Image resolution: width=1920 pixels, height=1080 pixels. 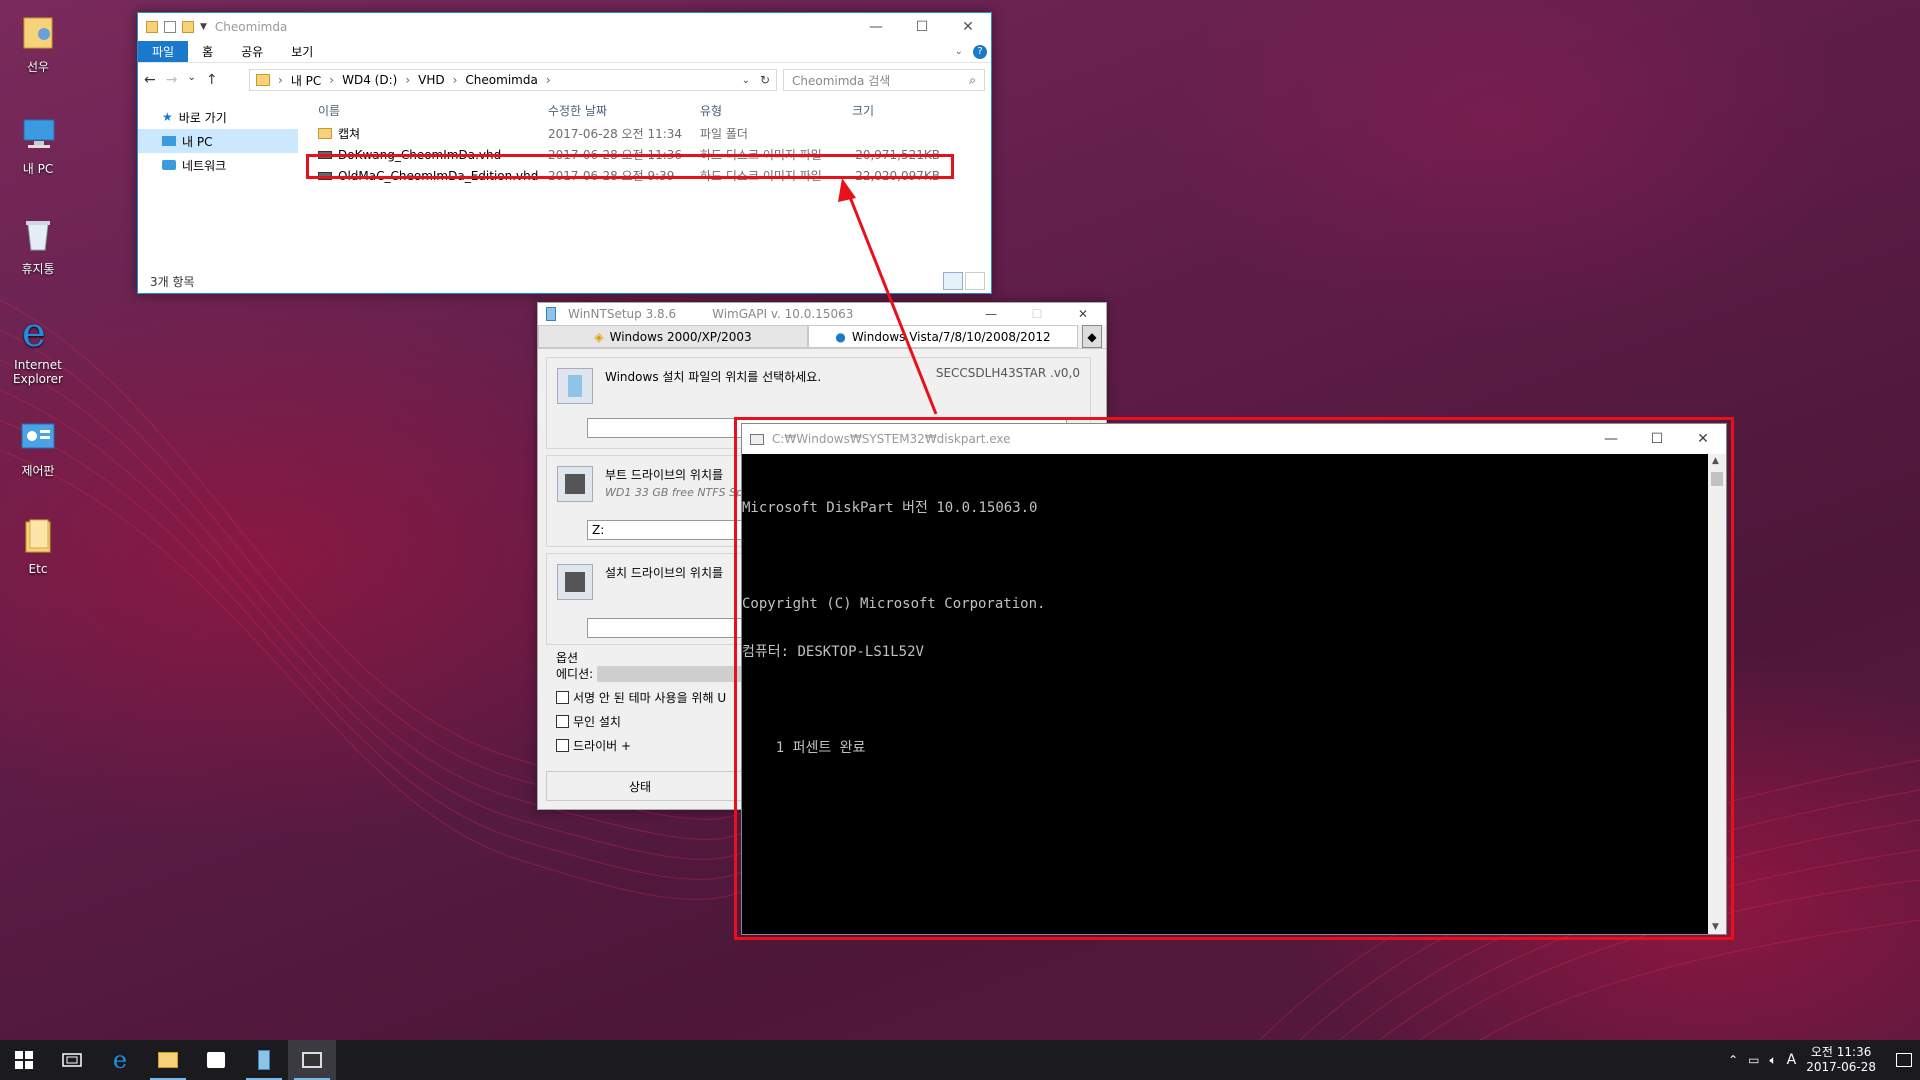 I want to click on file-explorer-button, so click(x=168, y=1060).